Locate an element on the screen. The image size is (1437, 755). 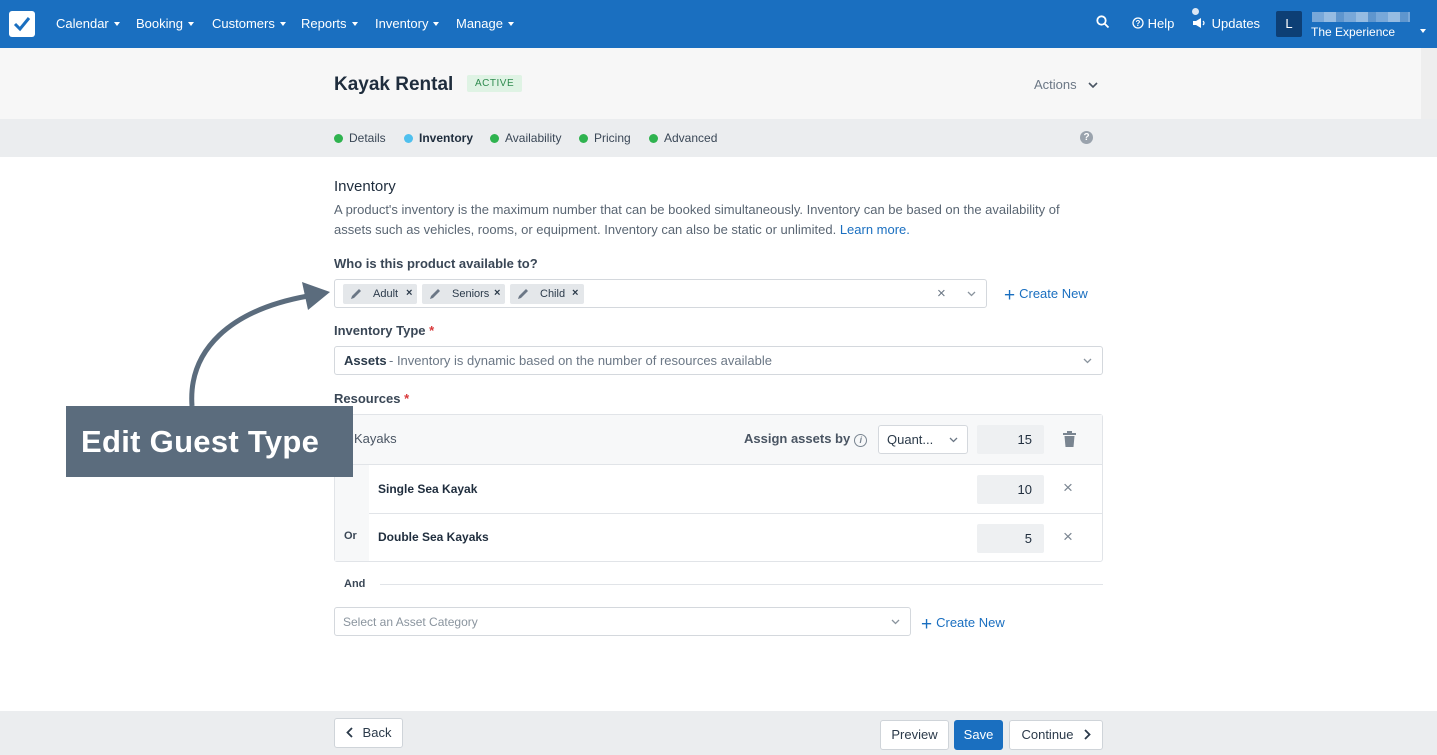
account-name: The Experience is located at coordinates (1353, 32).